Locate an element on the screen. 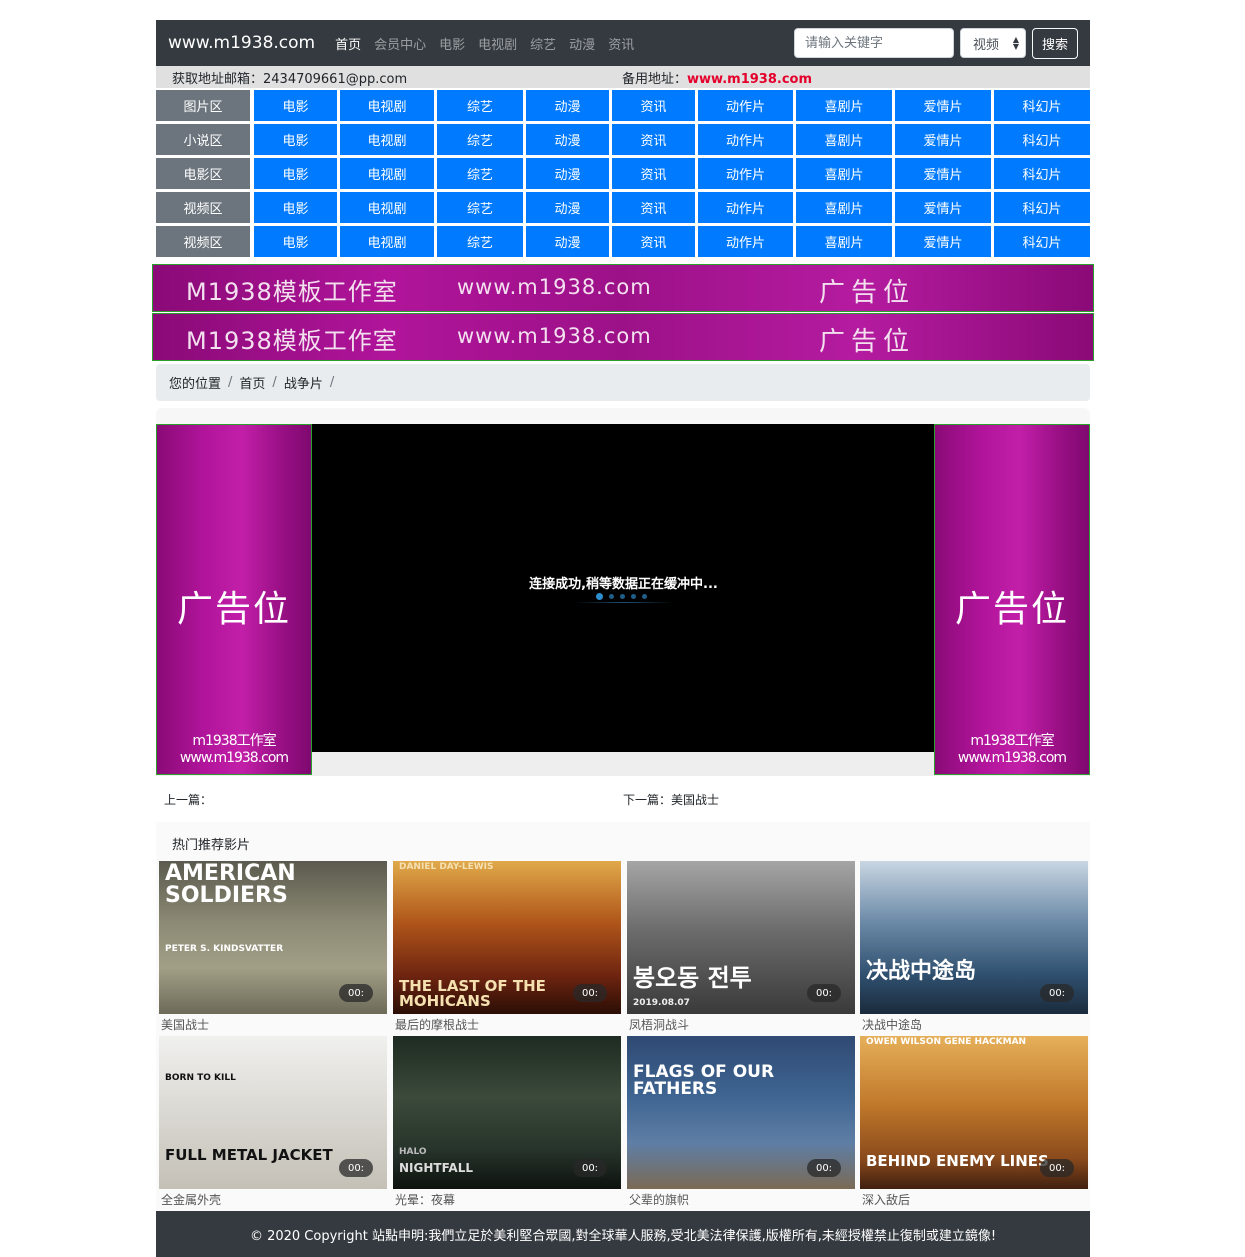  side-ad-watermark: m1938工作室www.m1938.com is located at coordinates (234, 749).